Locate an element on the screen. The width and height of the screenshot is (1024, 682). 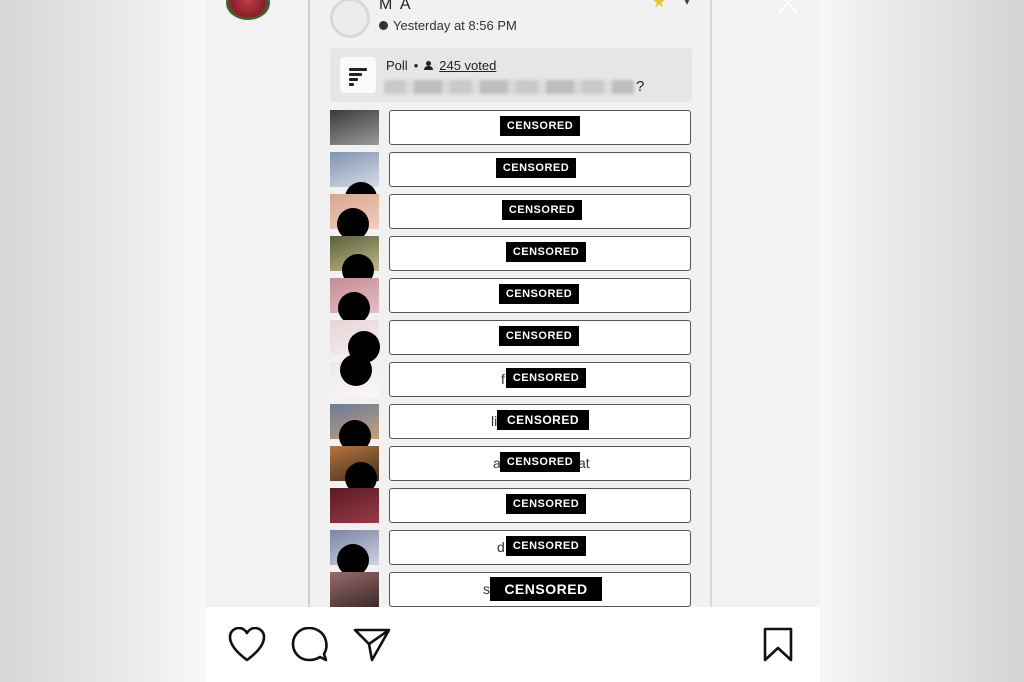
comment-icon is located at coordinates (310, 645).